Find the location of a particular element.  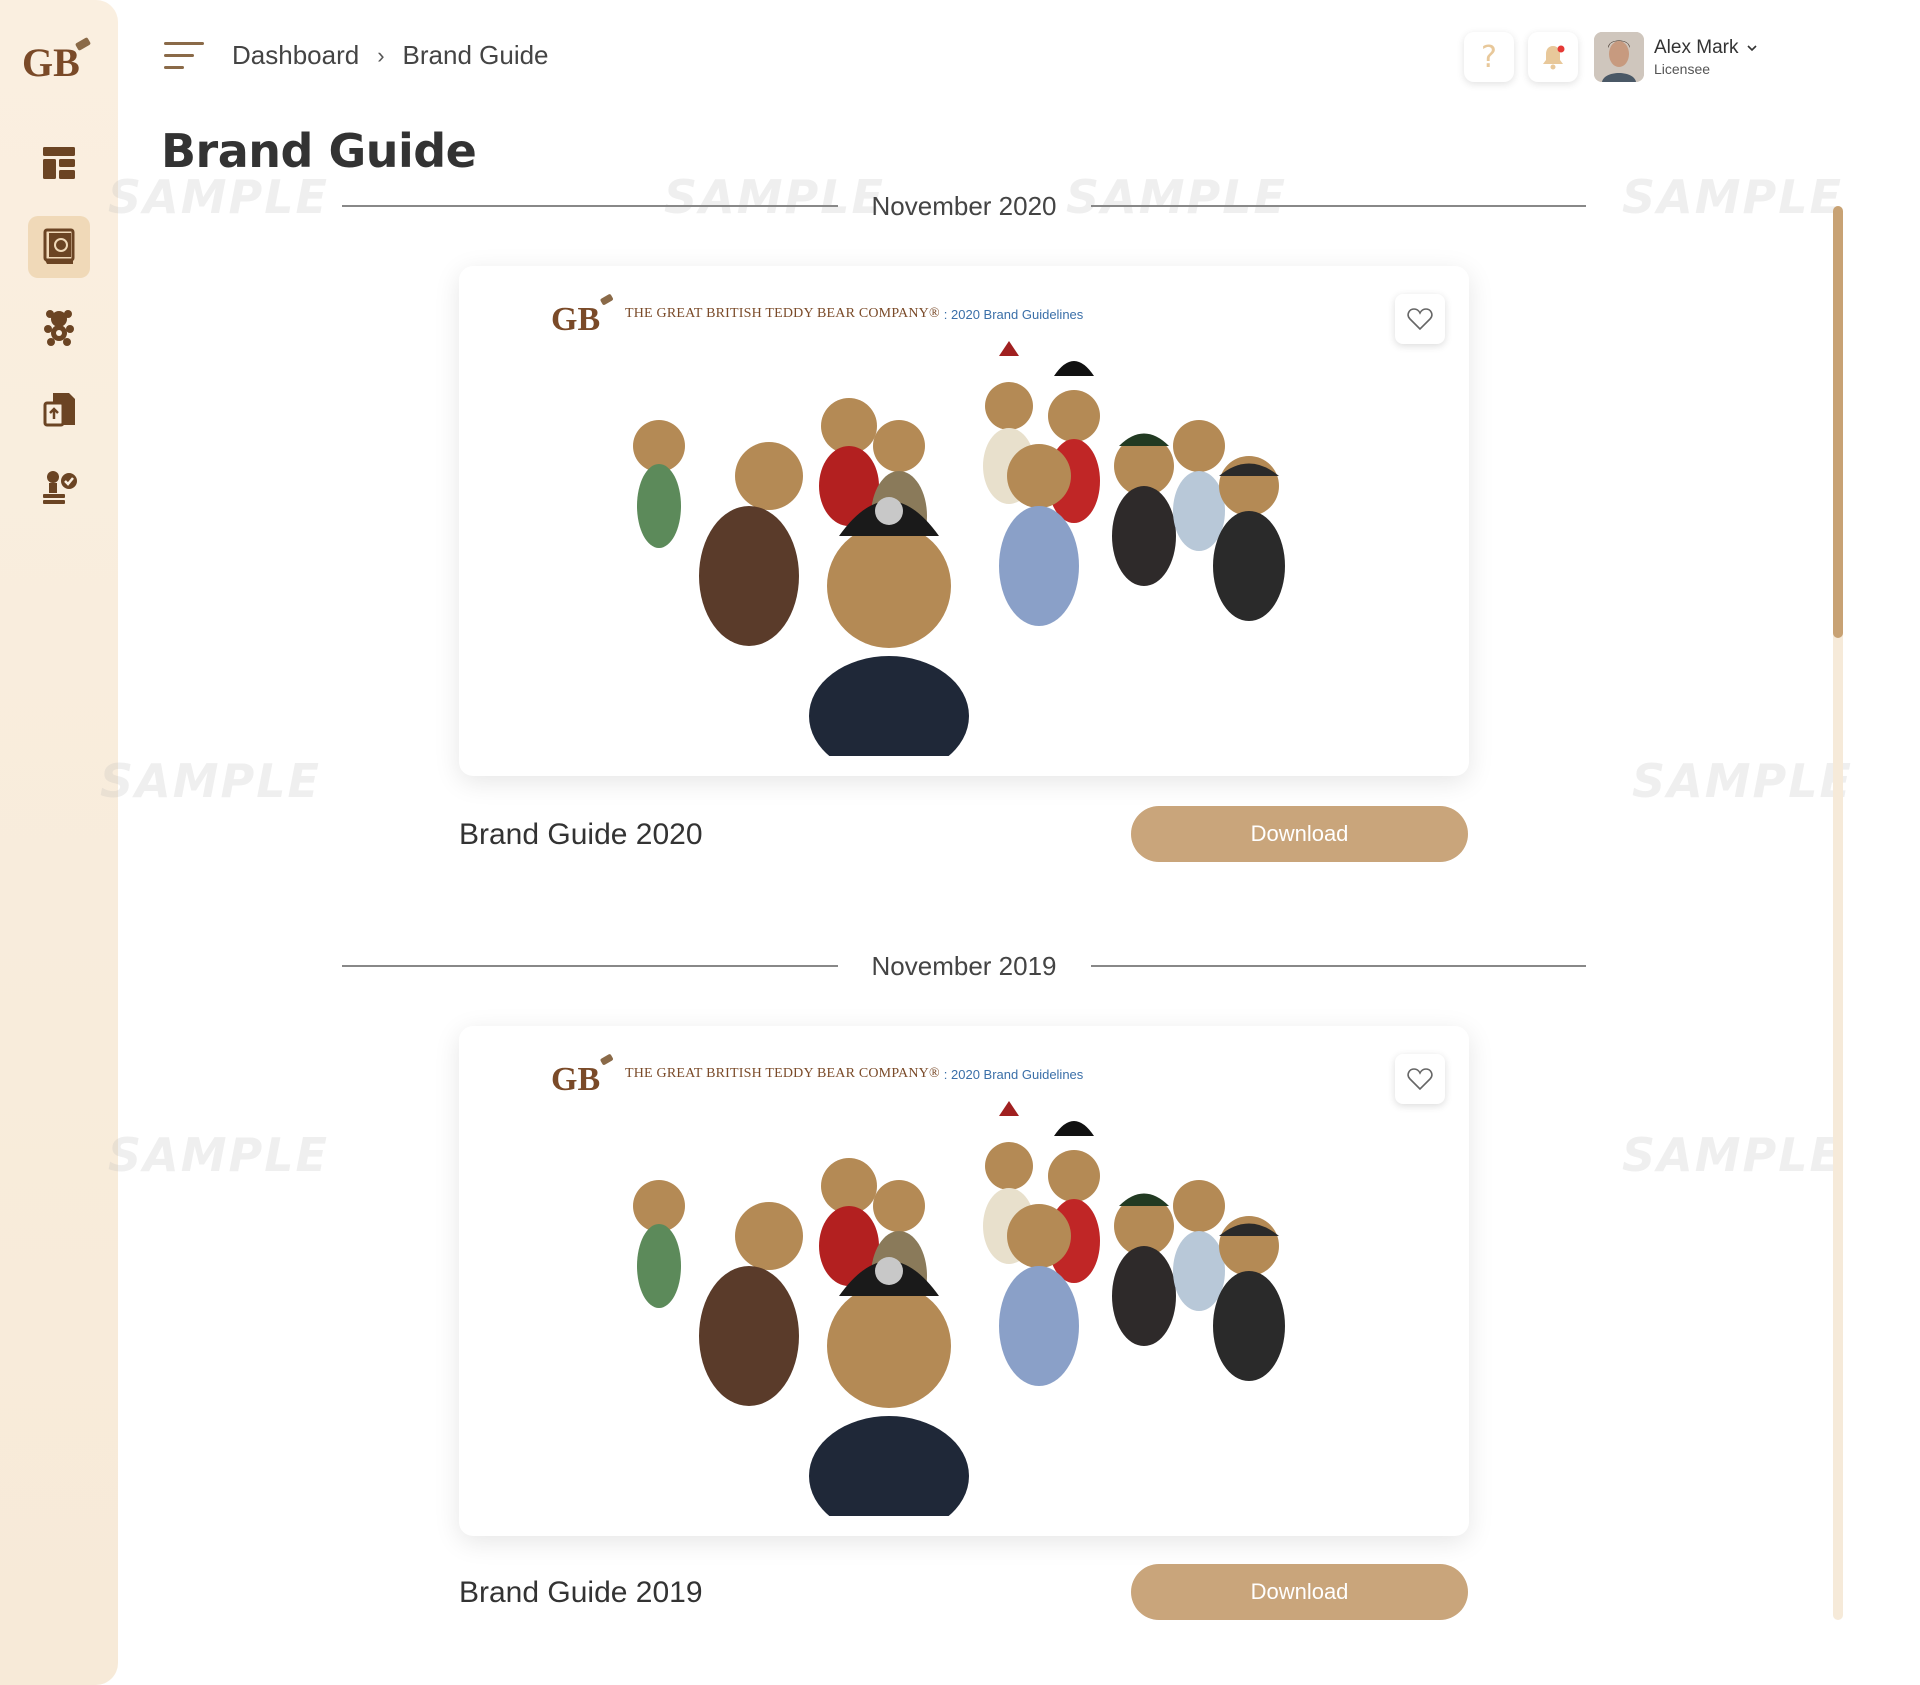

breadcrumb-current: Brand Guide is located at coordinates (475, 55).